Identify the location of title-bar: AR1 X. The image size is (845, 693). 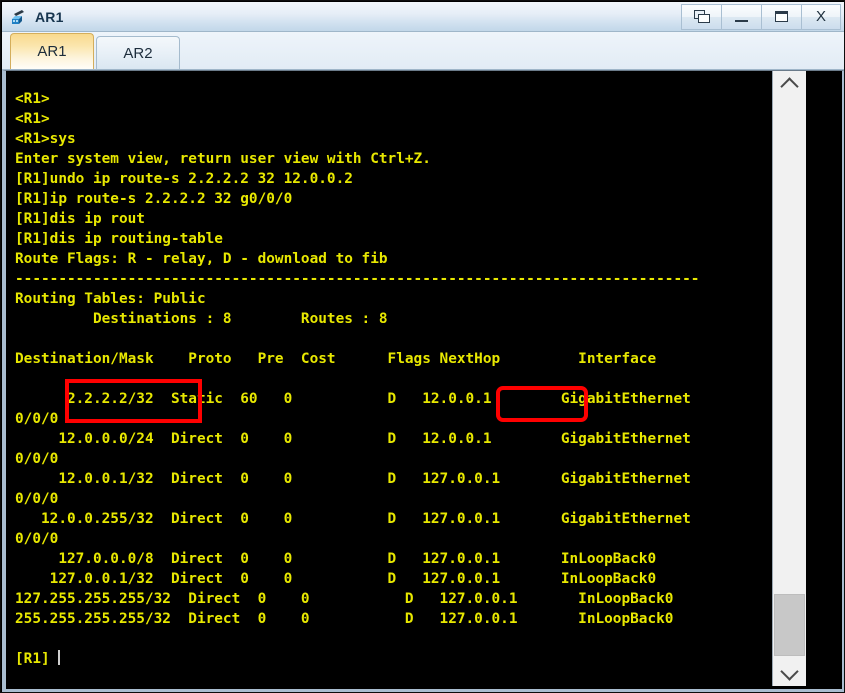
(423, 17).